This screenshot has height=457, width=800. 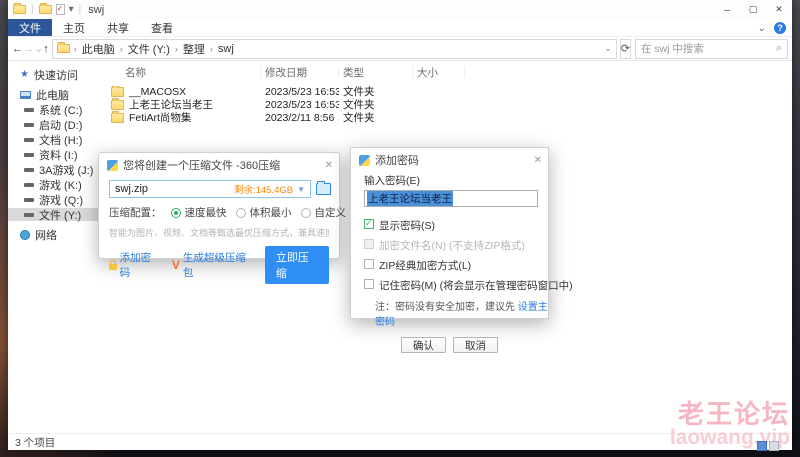 I want to click on sidebar-item-network: 网络, so click(x=56, y=235).